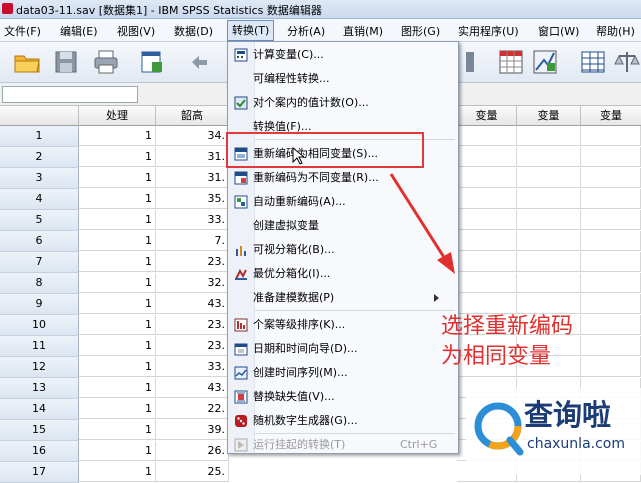 The width and height of the screenshot is (641, 483). I want to click on print-icon, so click(106, 62).